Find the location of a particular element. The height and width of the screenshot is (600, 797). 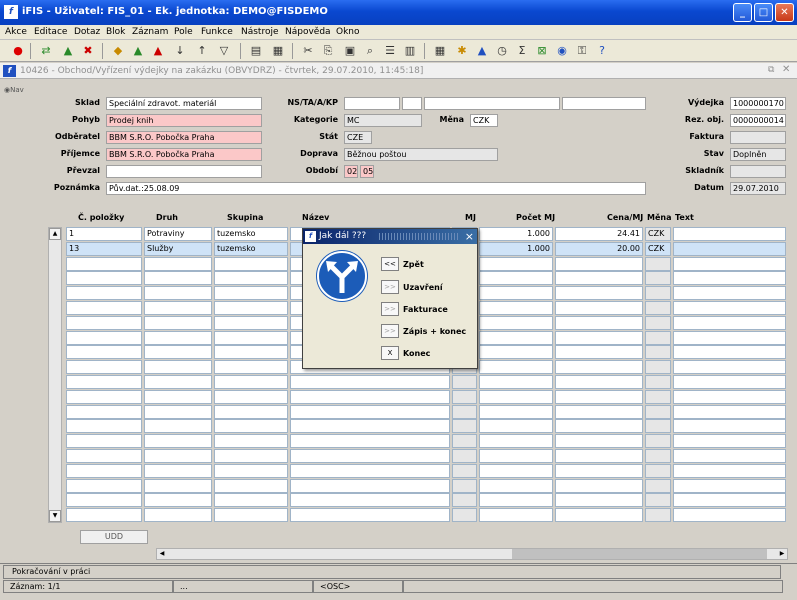

horizontal-scroll-thumb is located at coordinates (639, 554).